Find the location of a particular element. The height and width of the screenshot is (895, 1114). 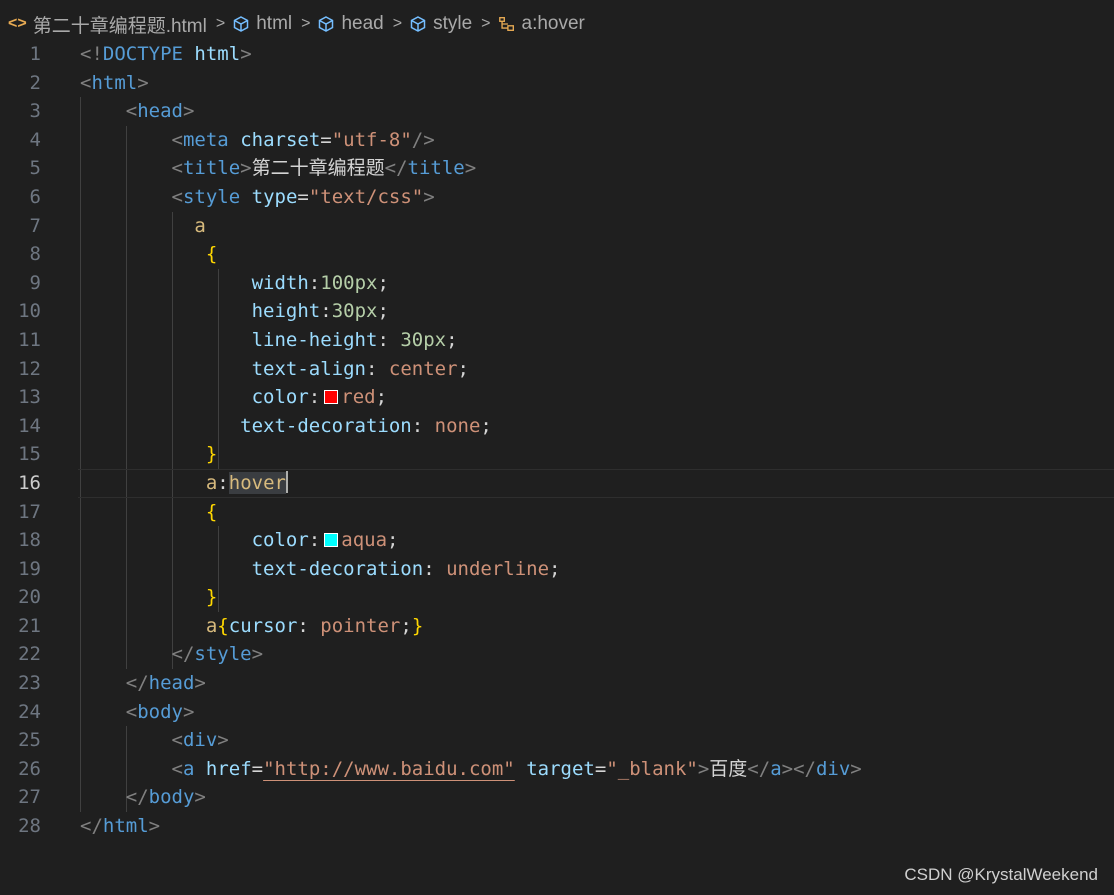

code-text: color: red; is located at coordinates (233, 397).